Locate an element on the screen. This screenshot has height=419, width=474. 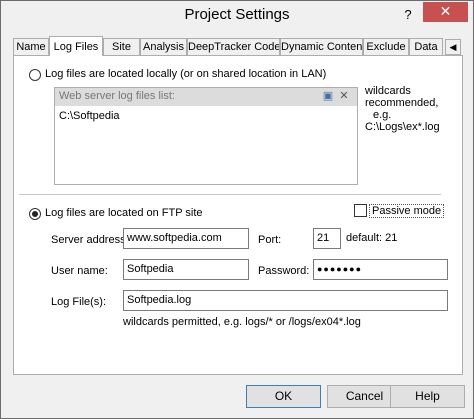
tab-site: Site is located at coordinates (121, 47).